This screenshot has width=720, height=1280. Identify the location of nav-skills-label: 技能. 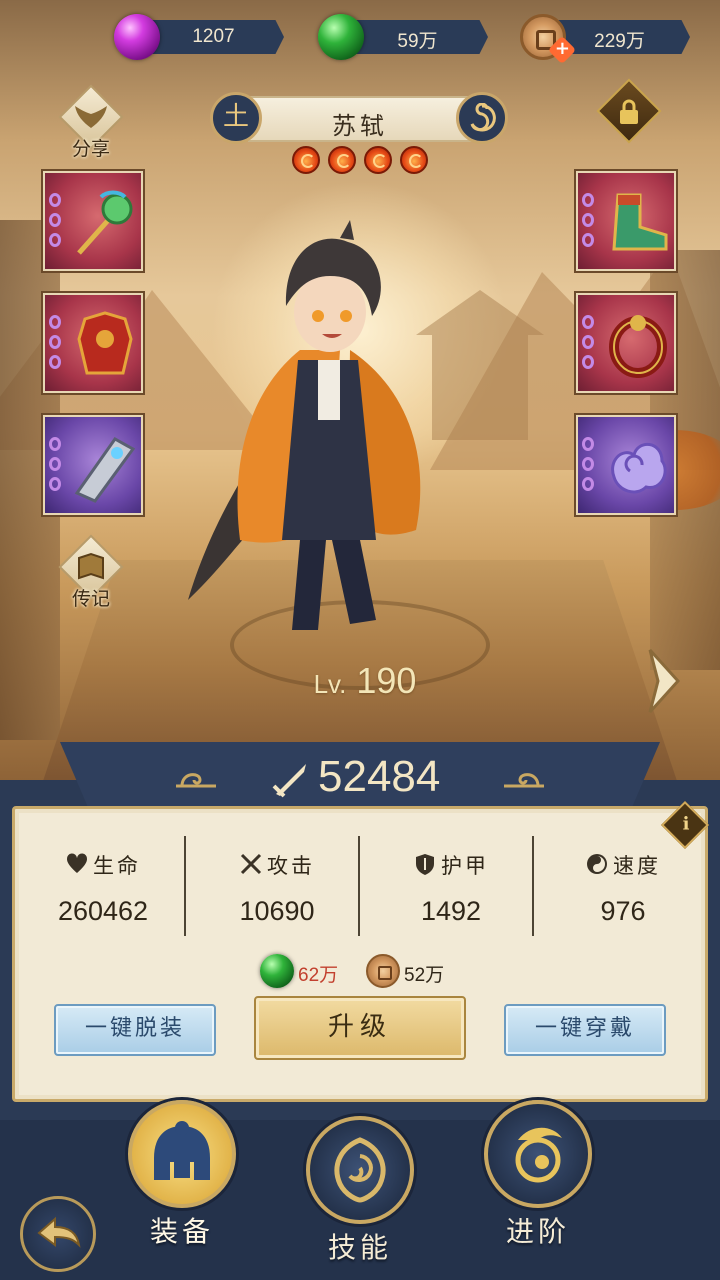
(359, 1247).